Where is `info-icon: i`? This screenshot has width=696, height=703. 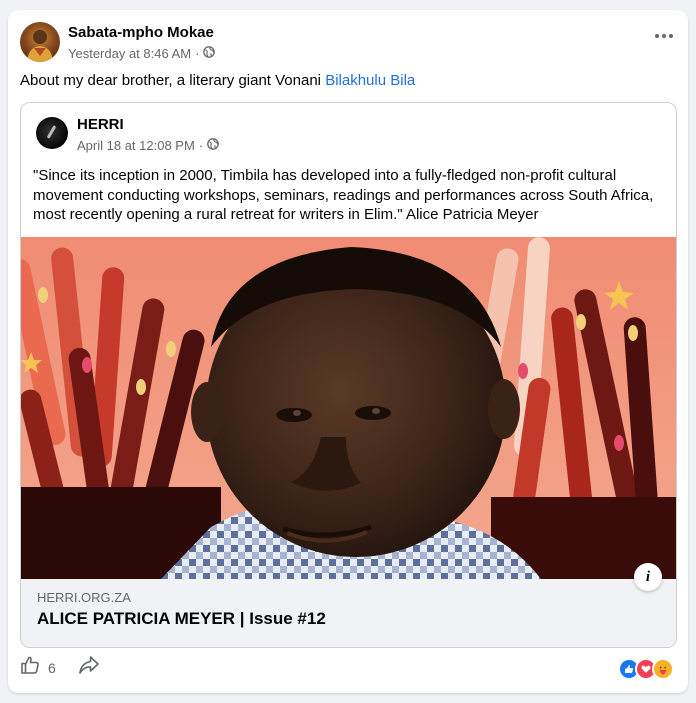 info-icon: i is located at coordinates (648, 577).